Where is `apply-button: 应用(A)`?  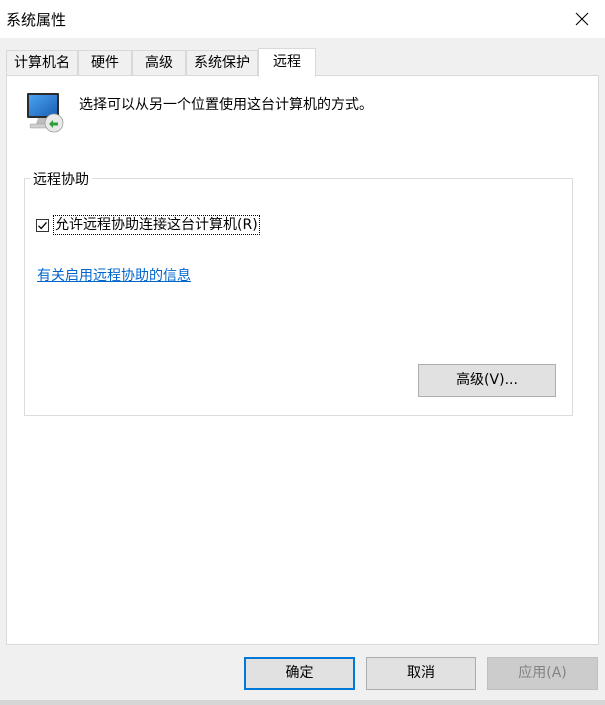 apply-button: 应用(A) is located at coordinates (542, 673).